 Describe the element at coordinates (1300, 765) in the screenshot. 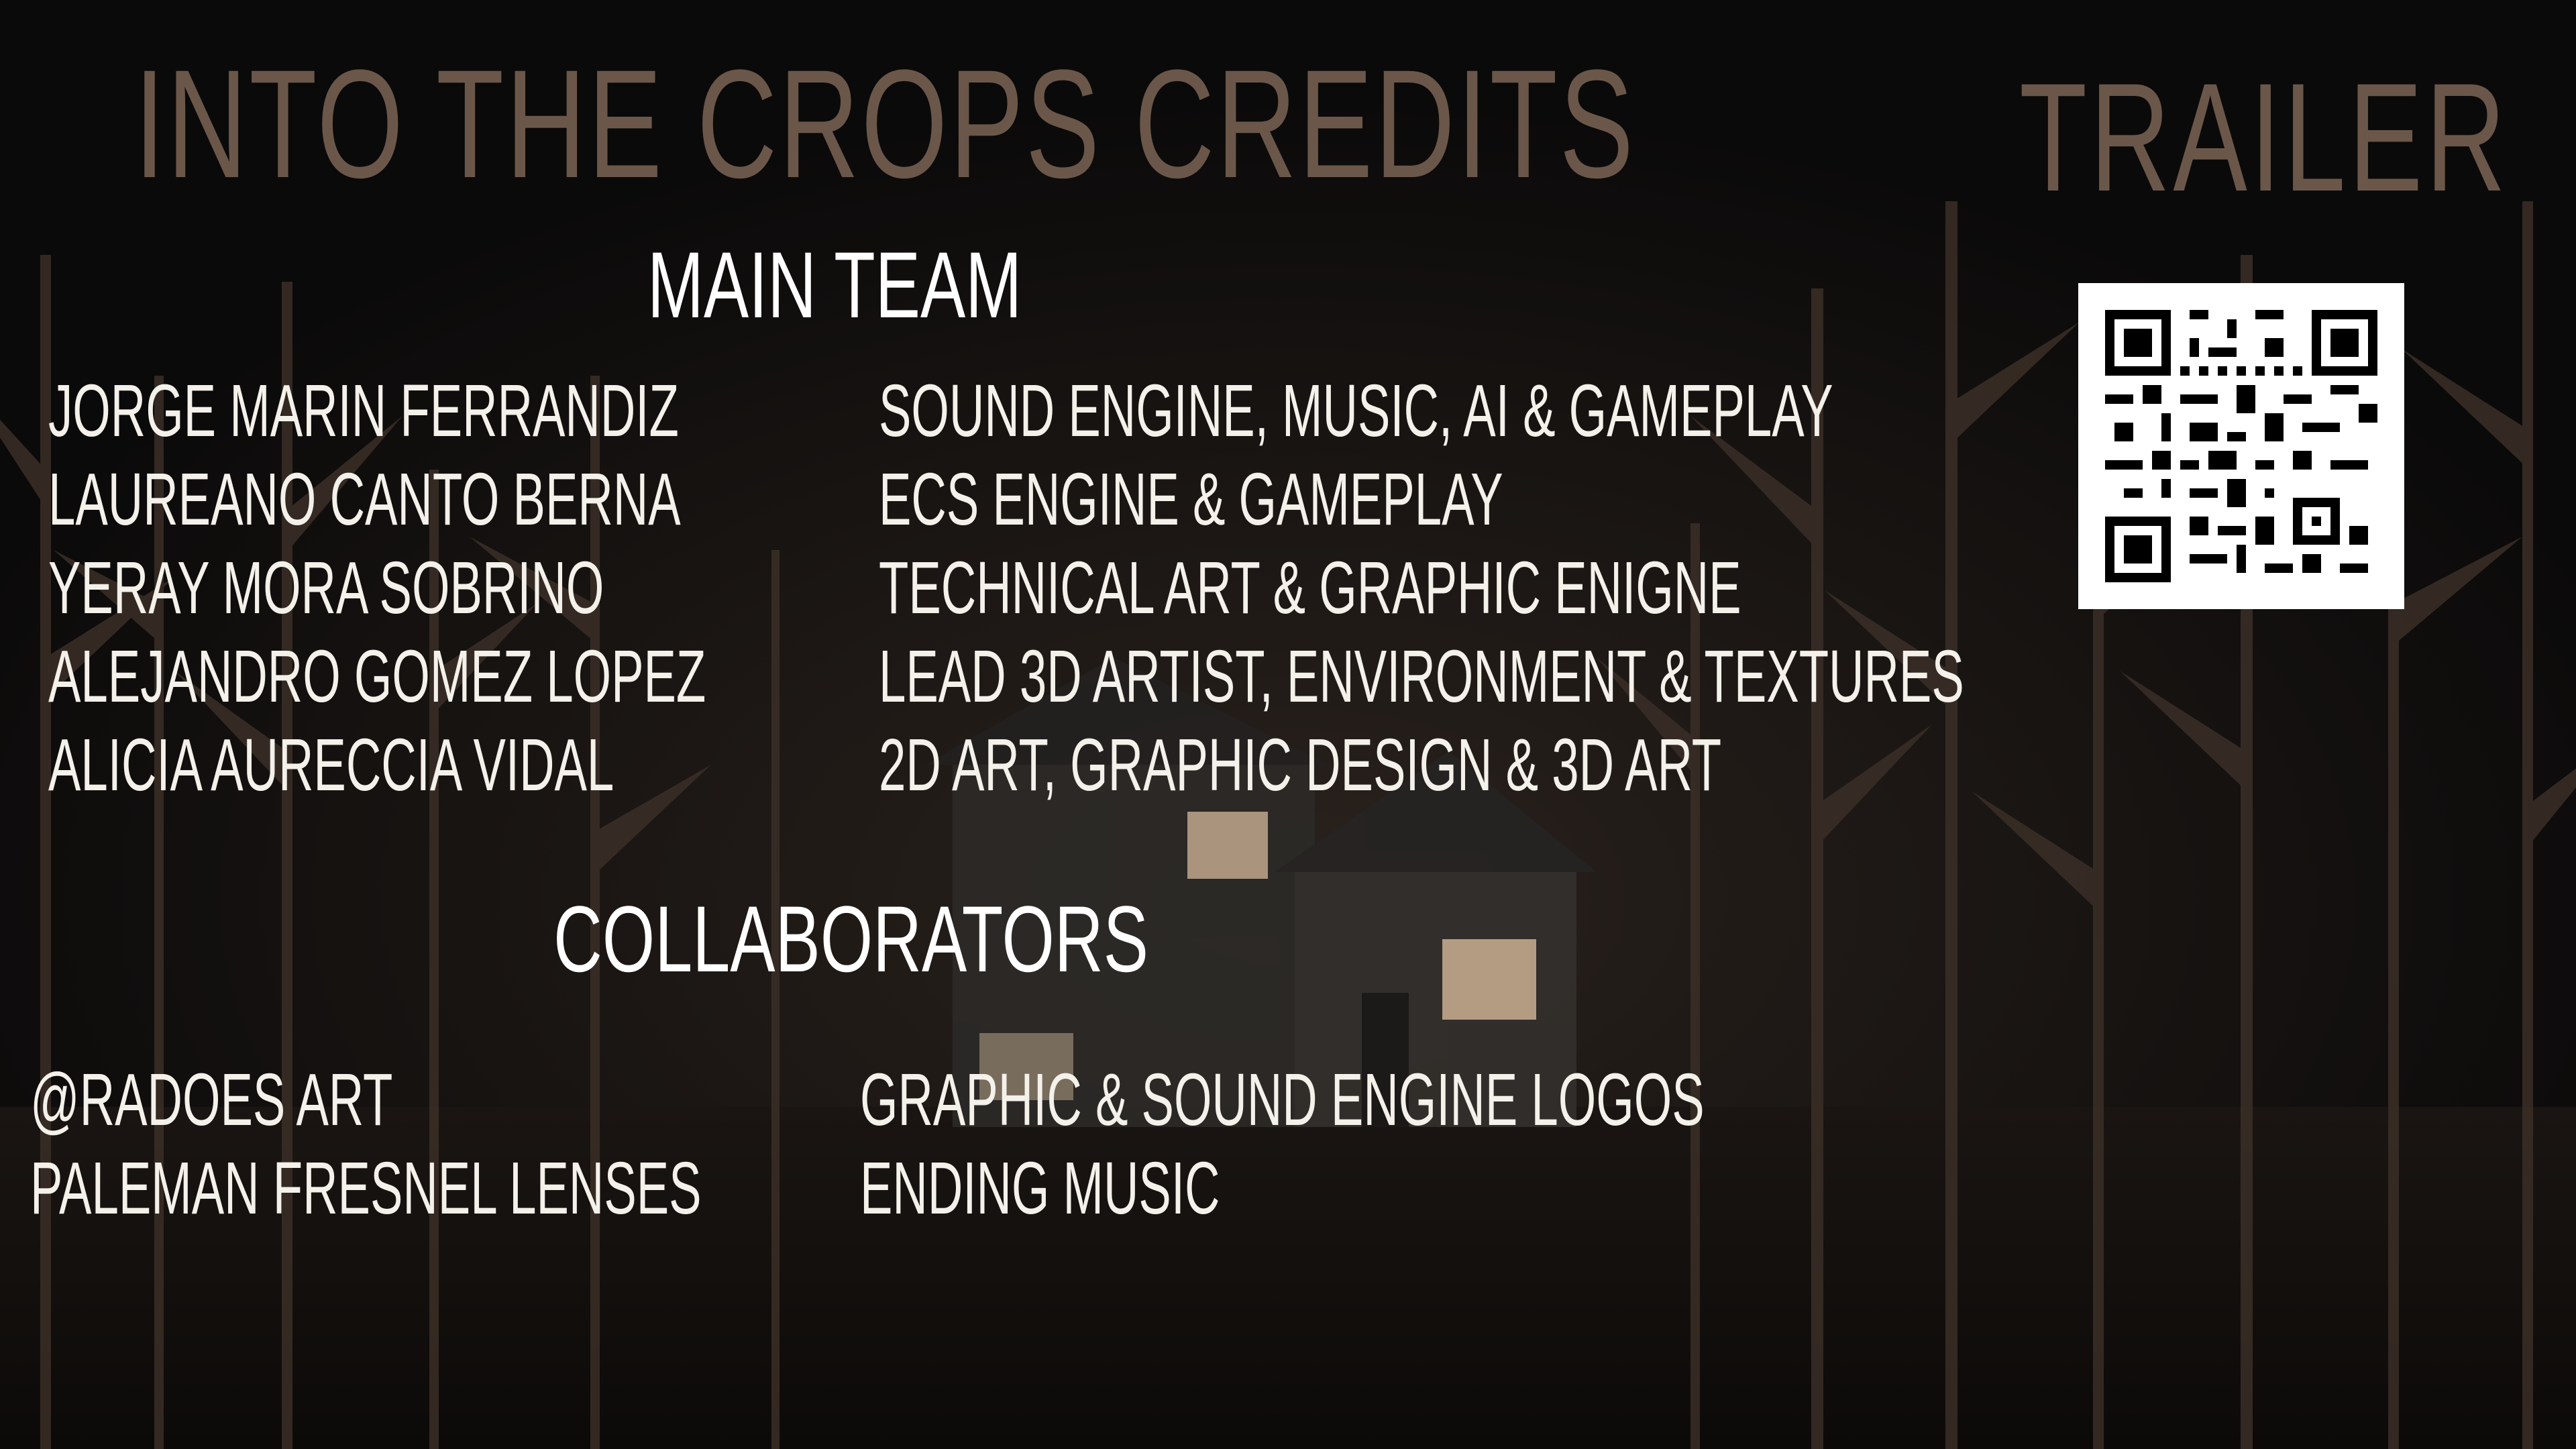

I see `member-role: 2D Art, Graphic Design & 3D Art` at that location.